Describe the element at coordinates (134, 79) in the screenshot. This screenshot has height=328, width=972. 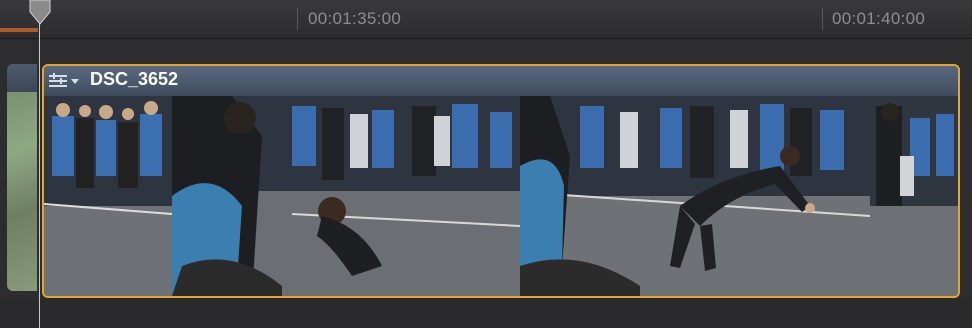
I see `clip-name: DSC_3652` at that location.